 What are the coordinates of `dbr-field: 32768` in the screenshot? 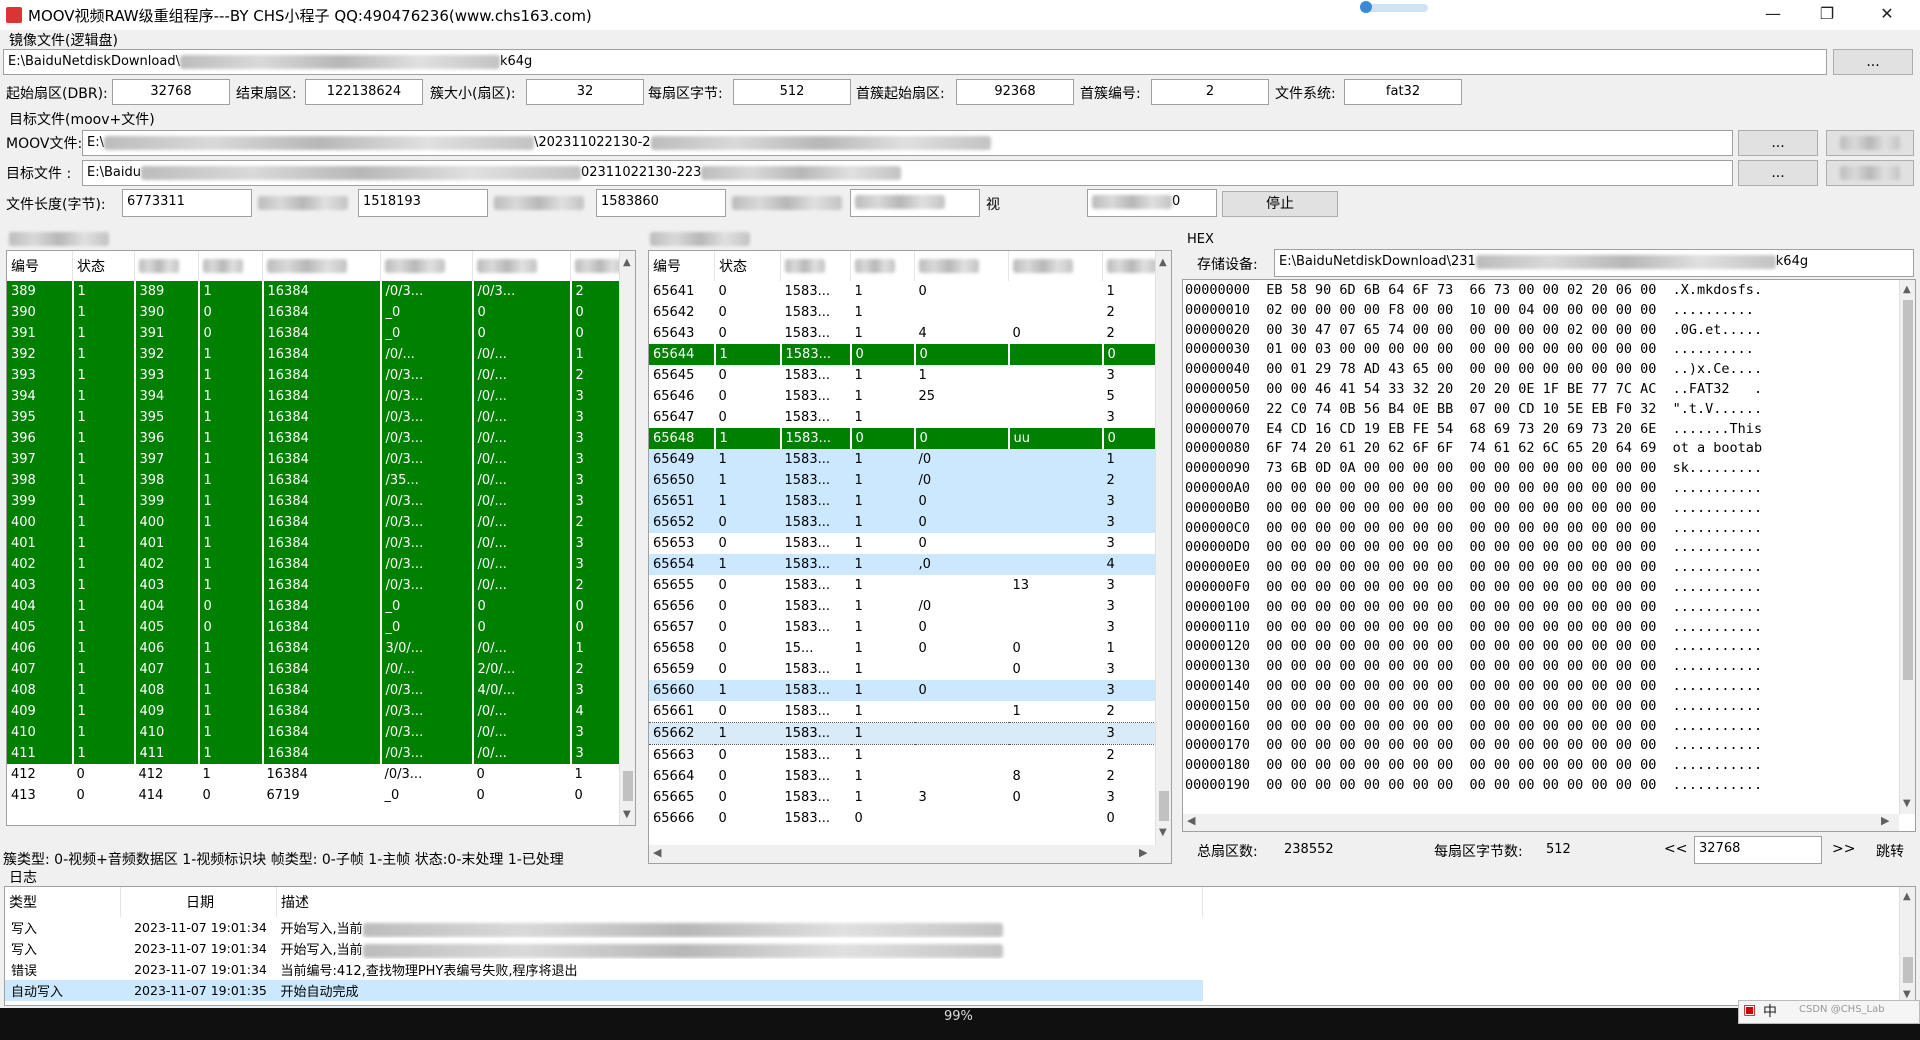 It's located at (171, 92).